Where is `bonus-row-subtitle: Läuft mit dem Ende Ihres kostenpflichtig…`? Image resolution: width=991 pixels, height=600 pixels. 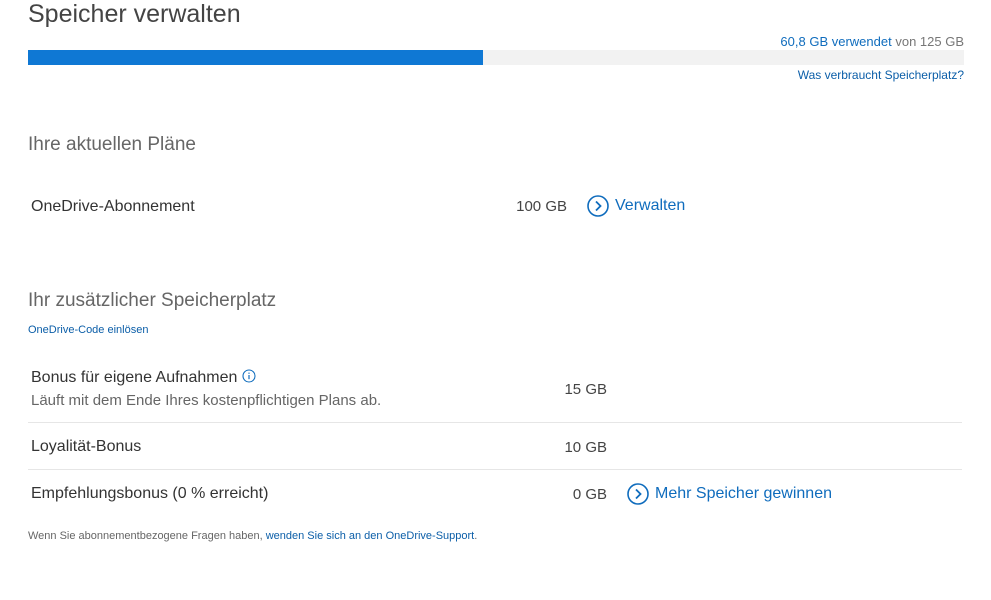 bonus-row-subtitle: Läuft mit dem Ende Ihres kostenpflichtig… is located at coordinates (206, 400).